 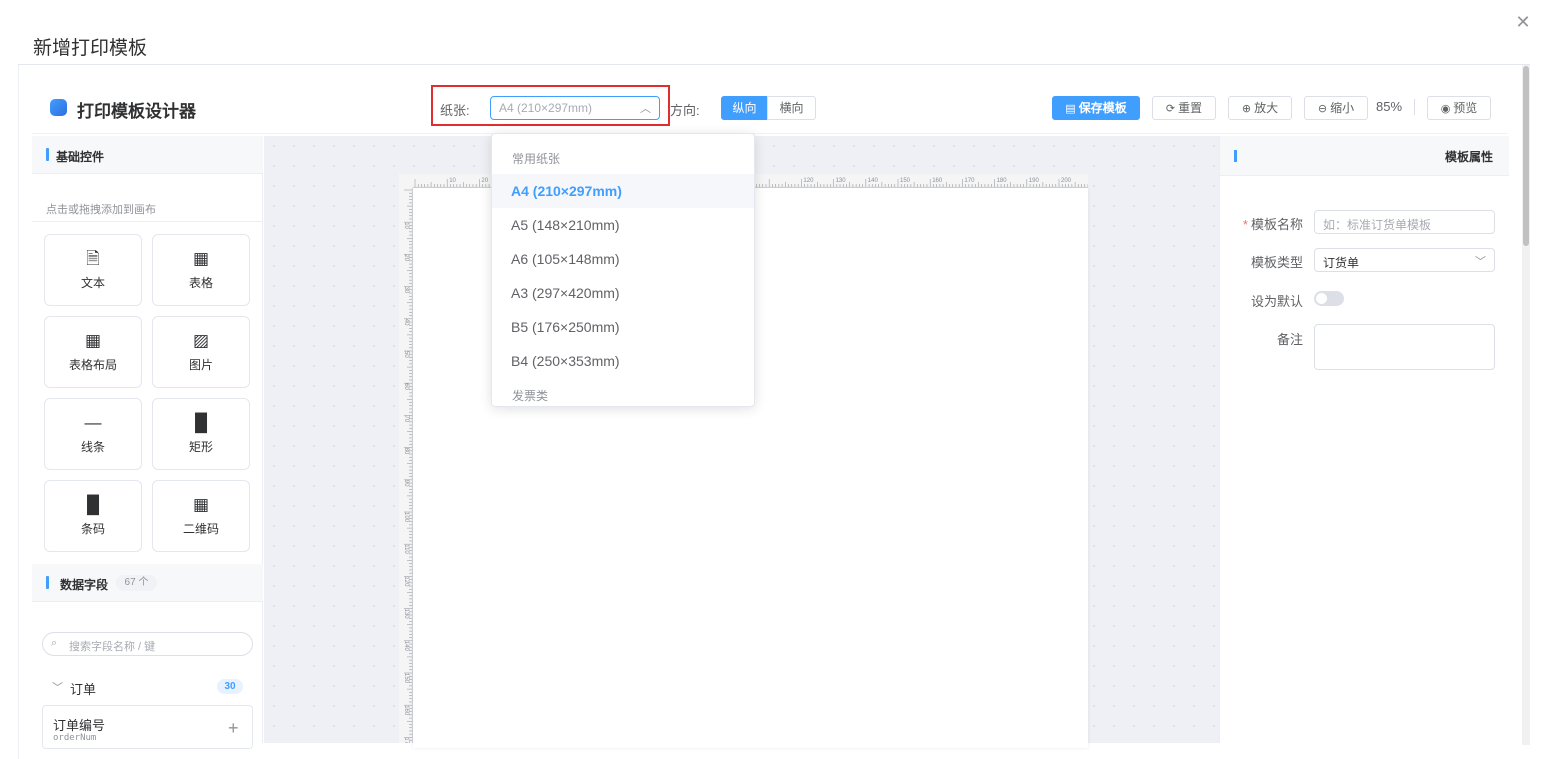 I want to click on reset-button: ⟳ 重置, so click(x=1184, y=108).